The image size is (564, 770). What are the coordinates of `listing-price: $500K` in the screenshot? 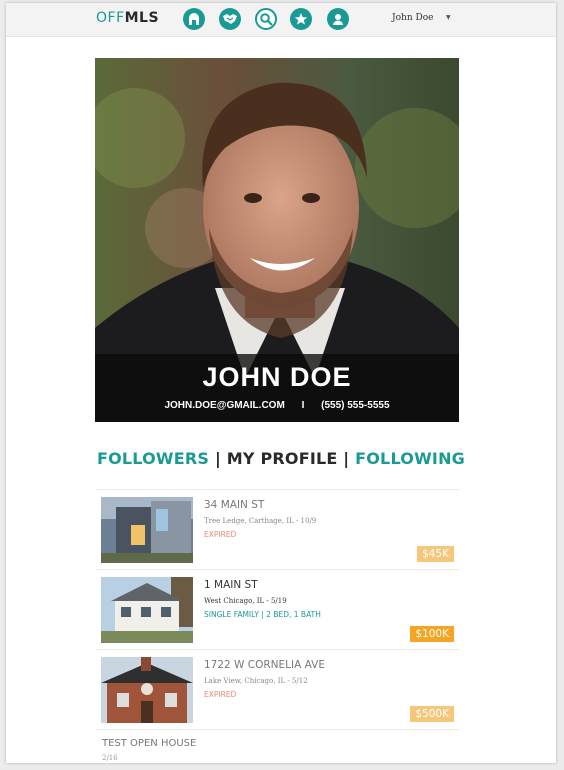 It's located at (432, 714).